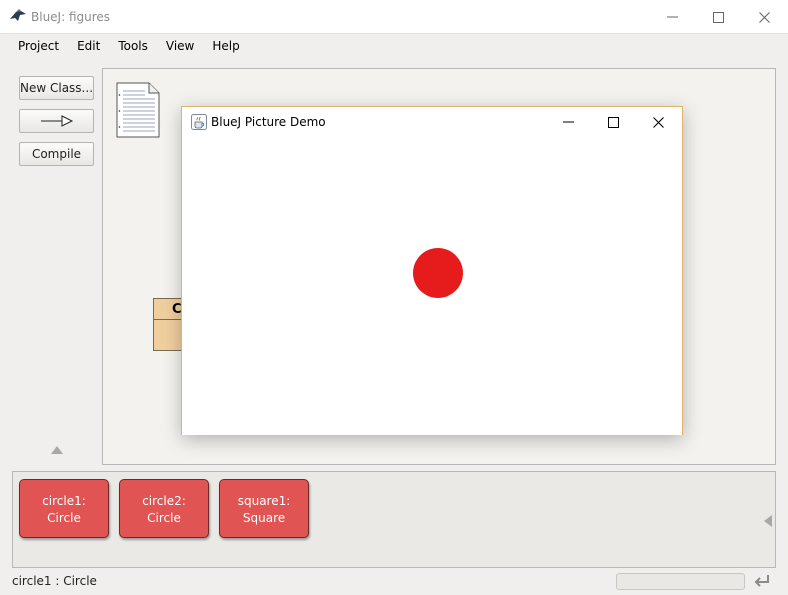 Image resolution: width=788 pixels, height=595 pixels. I want to click on inheritance-arrow-button, so click(56, 121).